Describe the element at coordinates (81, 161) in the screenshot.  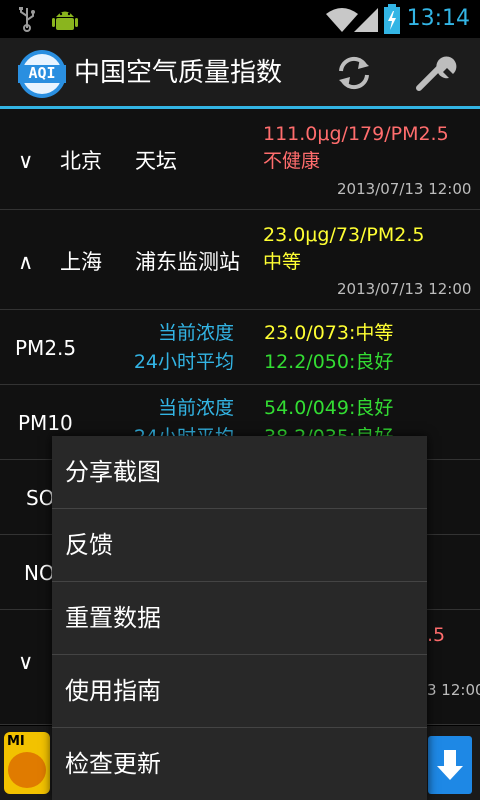
I see `city-name: 北京` at that location.